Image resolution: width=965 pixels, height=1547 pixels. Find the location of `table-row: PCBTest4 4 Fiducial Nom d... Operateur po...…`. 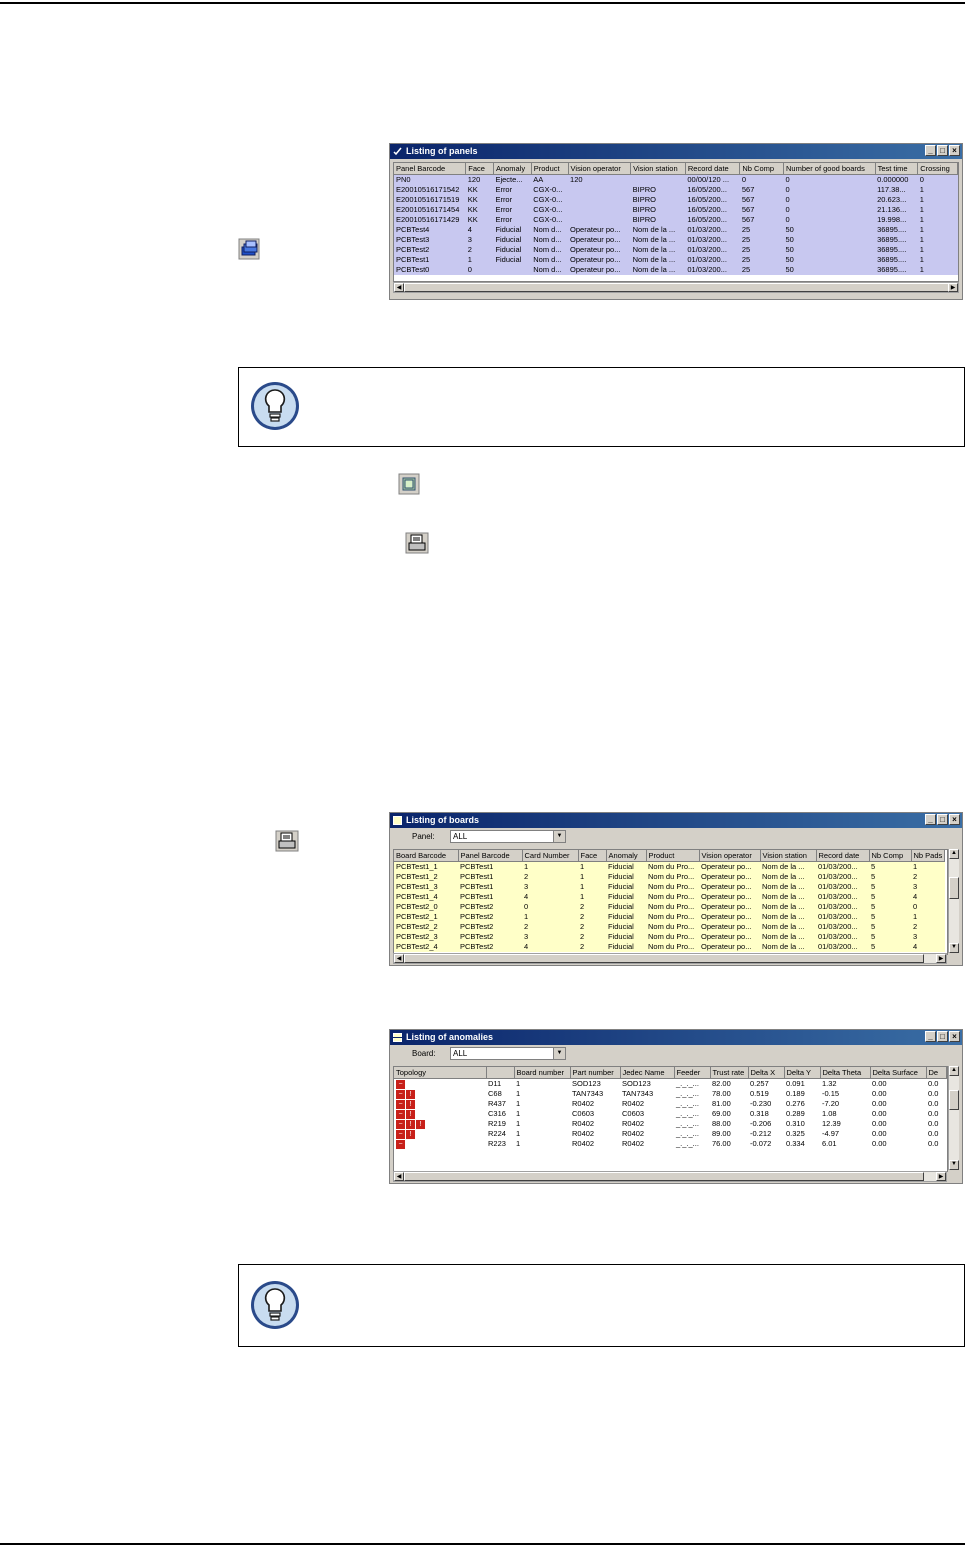

table-row: PCBTest4 4 Fiducial Nom d... Operateur po...… is located at coordinates (676, 230).